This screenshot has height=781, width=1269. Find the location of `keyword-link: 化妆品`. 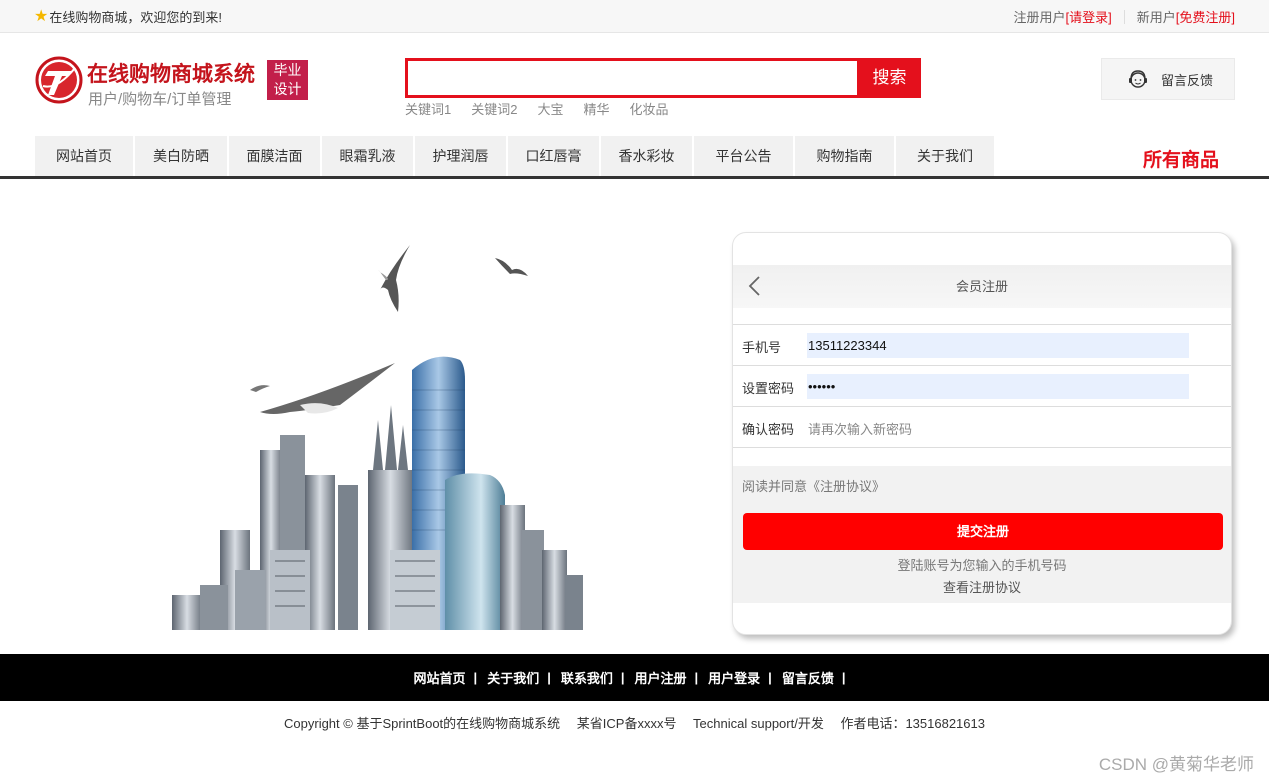

keyword-link: 化妆品 is located at coordinates (649, 108).